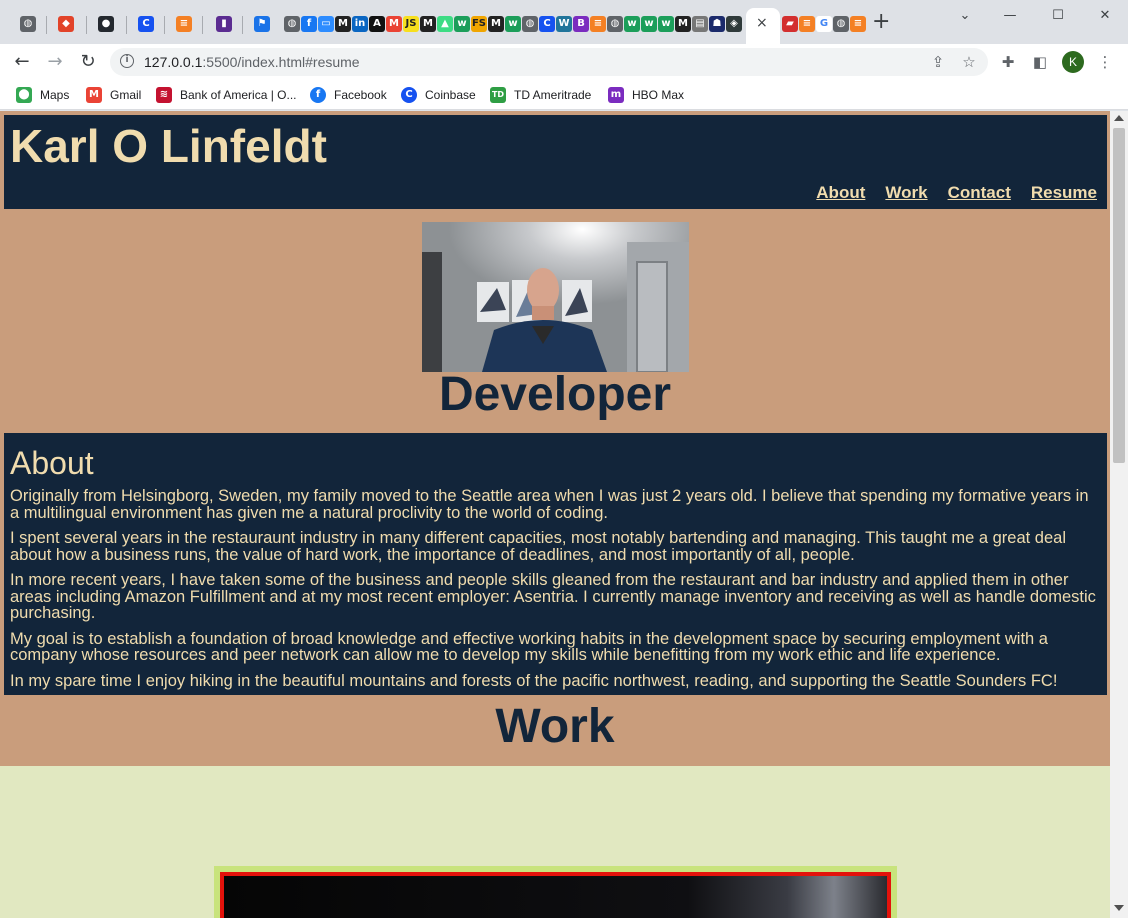 The width and height of the screenshot is (1128, 918). I want to click on scroll-up-arrow-icon, so click(1119, 118).